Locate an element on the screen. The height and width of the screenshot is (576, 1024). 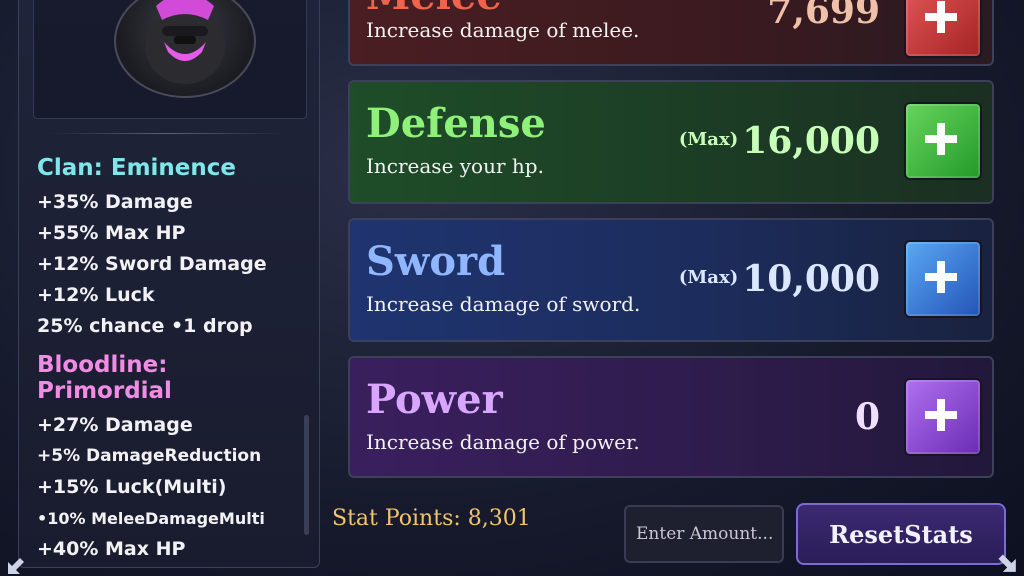
upgrade-power-button is located at coordinates (943, 417).